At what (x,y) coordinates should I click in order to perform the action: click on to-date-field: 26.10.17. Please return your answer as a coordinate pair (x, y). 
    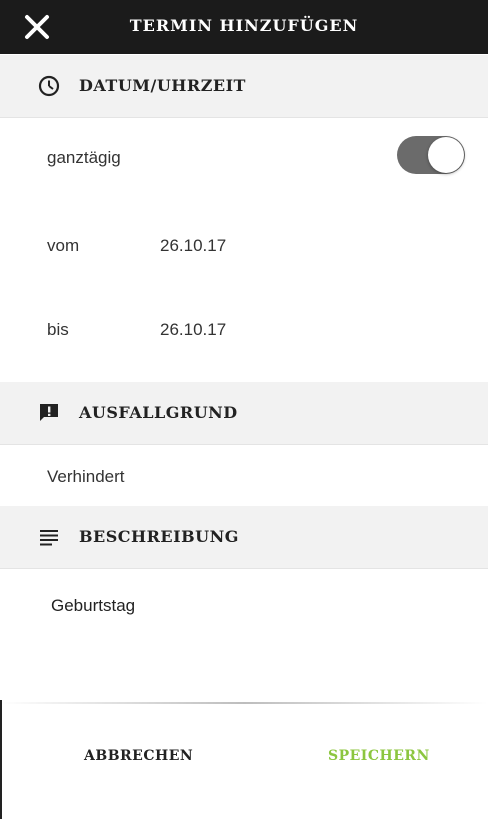
    Looking at the image, I should click on (193, 330).